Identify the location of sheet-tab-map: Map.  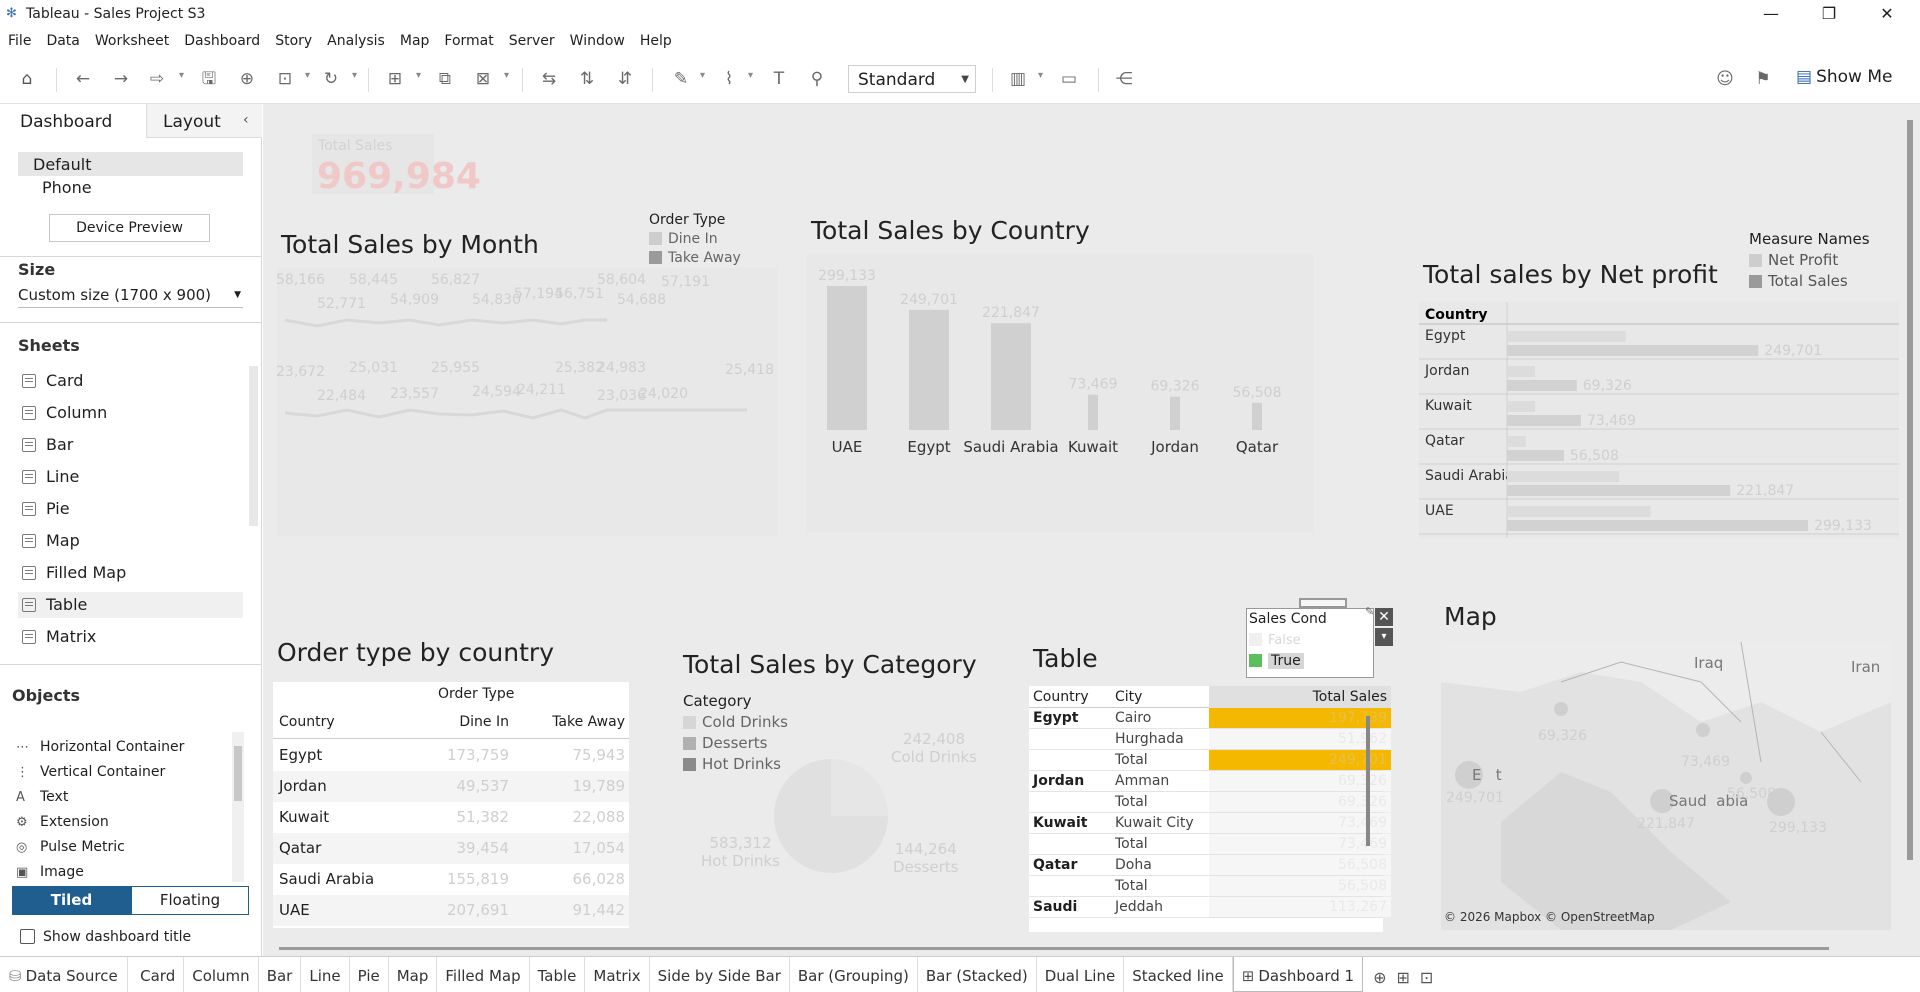
(413, 974).